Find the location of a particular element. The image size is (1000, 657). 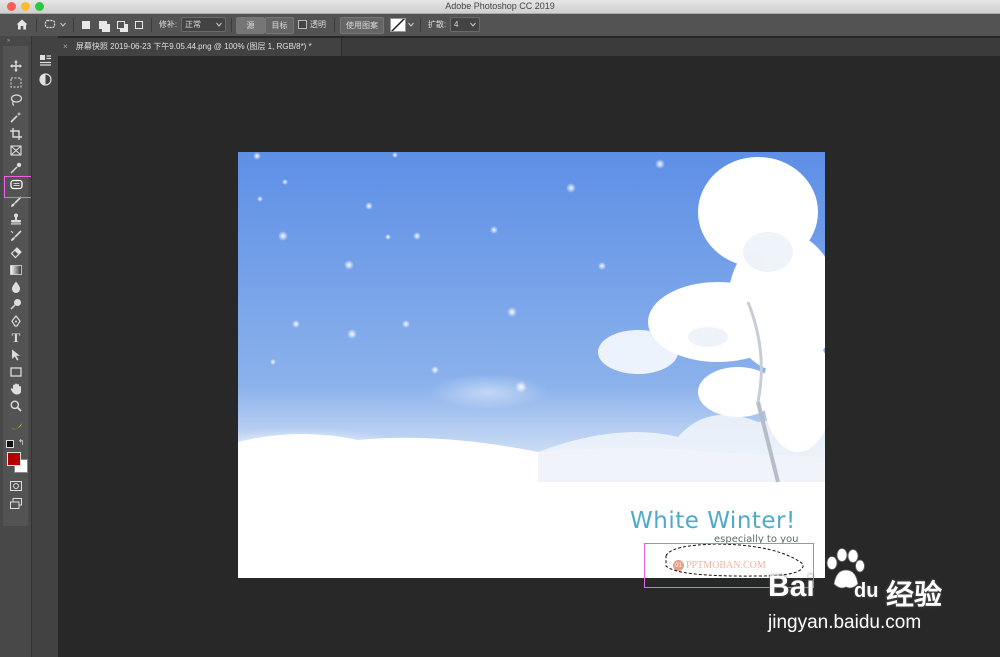

marquee-tool-icon is located at coordinates (16, 82).